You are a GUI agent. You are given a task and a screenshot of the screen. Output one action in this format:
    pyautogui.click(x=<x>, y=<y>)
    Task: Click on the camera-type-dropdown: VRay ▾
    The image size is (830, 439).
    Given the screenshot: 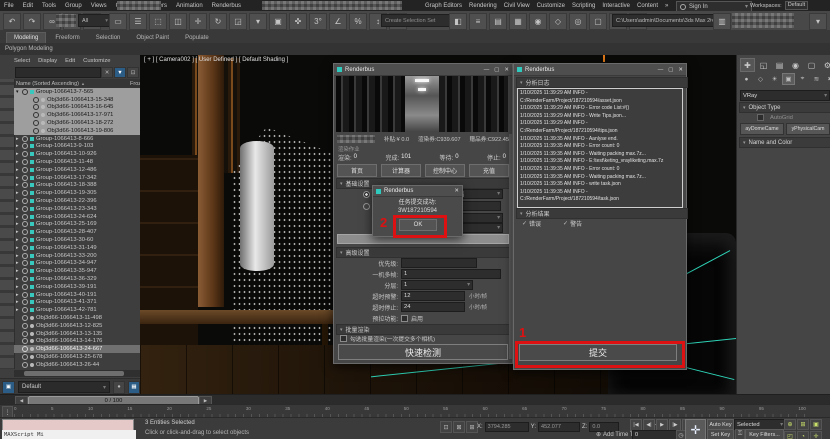 What is the action you would take?
    pyautogui.click(x=785, y=95)
    